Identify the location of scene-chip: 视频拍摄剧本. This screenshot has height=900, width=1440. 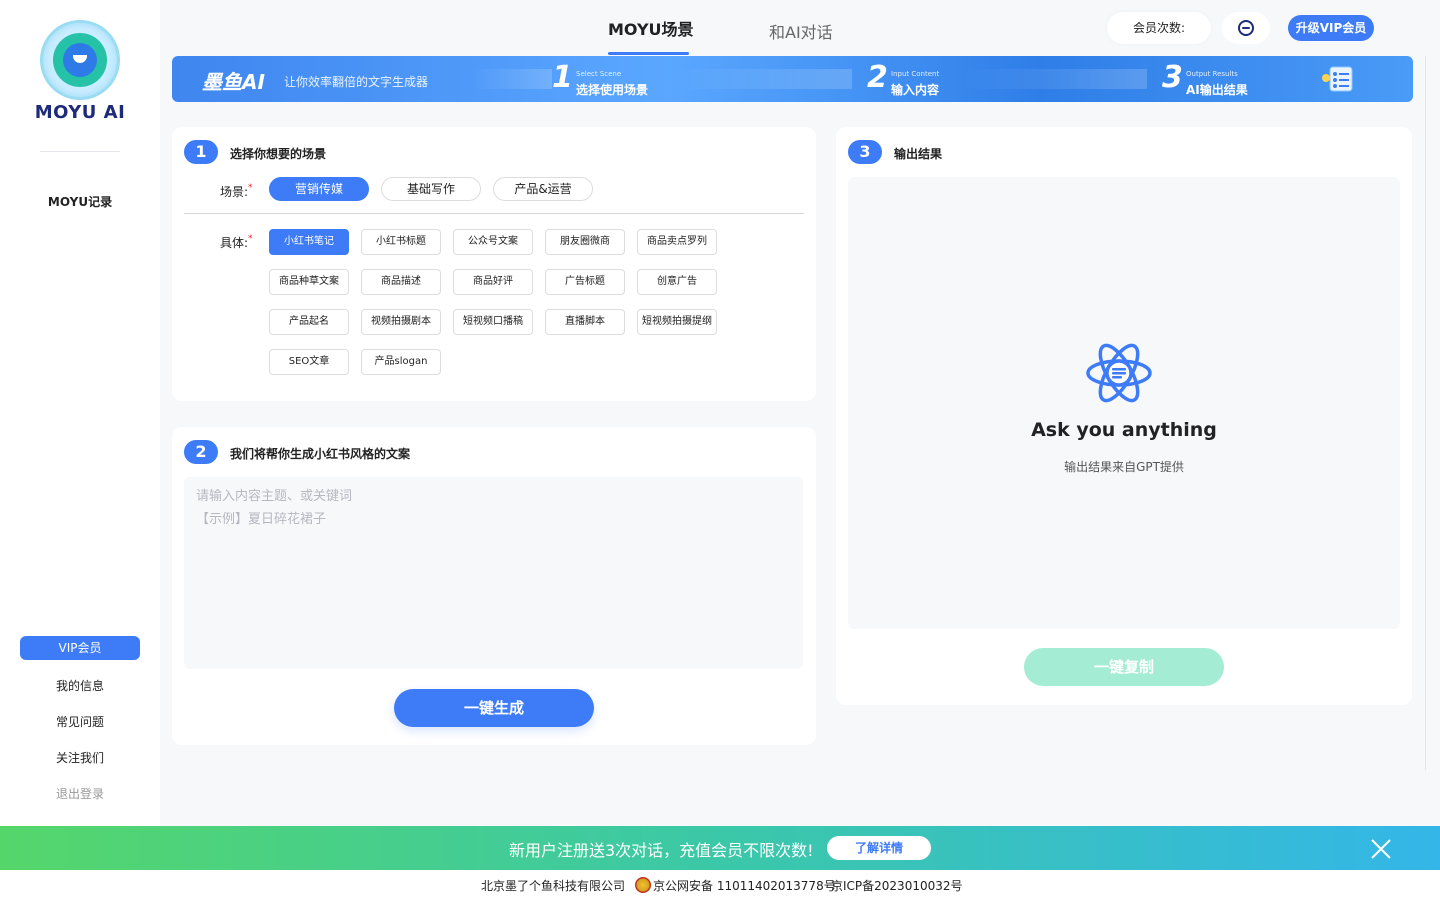
(401, 322).